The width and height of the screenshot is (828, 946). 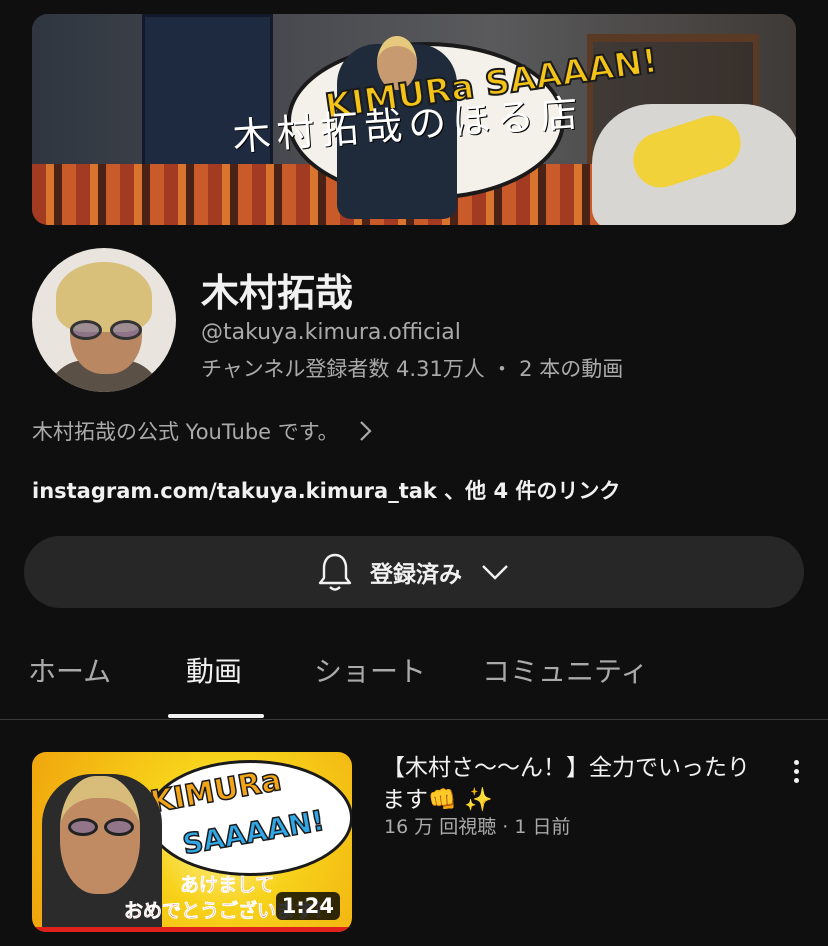 What do you see at coordinates (101, 827) in the screenshot?
I see `thumbnail-glasses` at bounding box center [101, 827].